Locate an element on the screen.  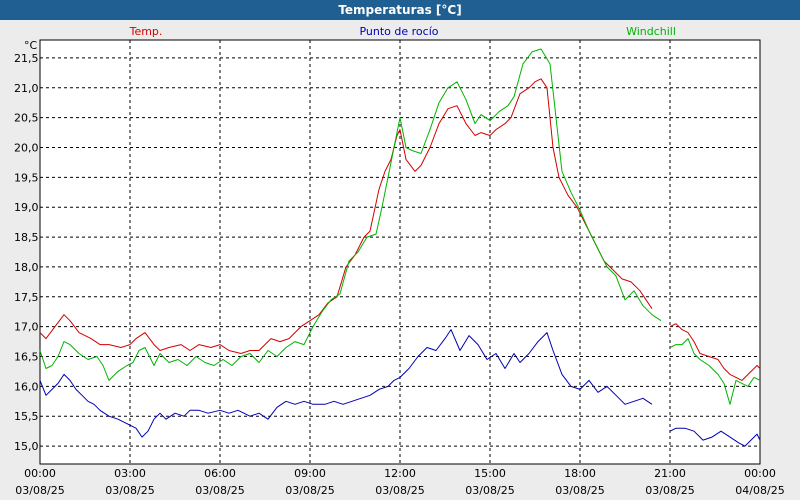
x-tick-time: 12:00 is located at coordinates (400, 473).